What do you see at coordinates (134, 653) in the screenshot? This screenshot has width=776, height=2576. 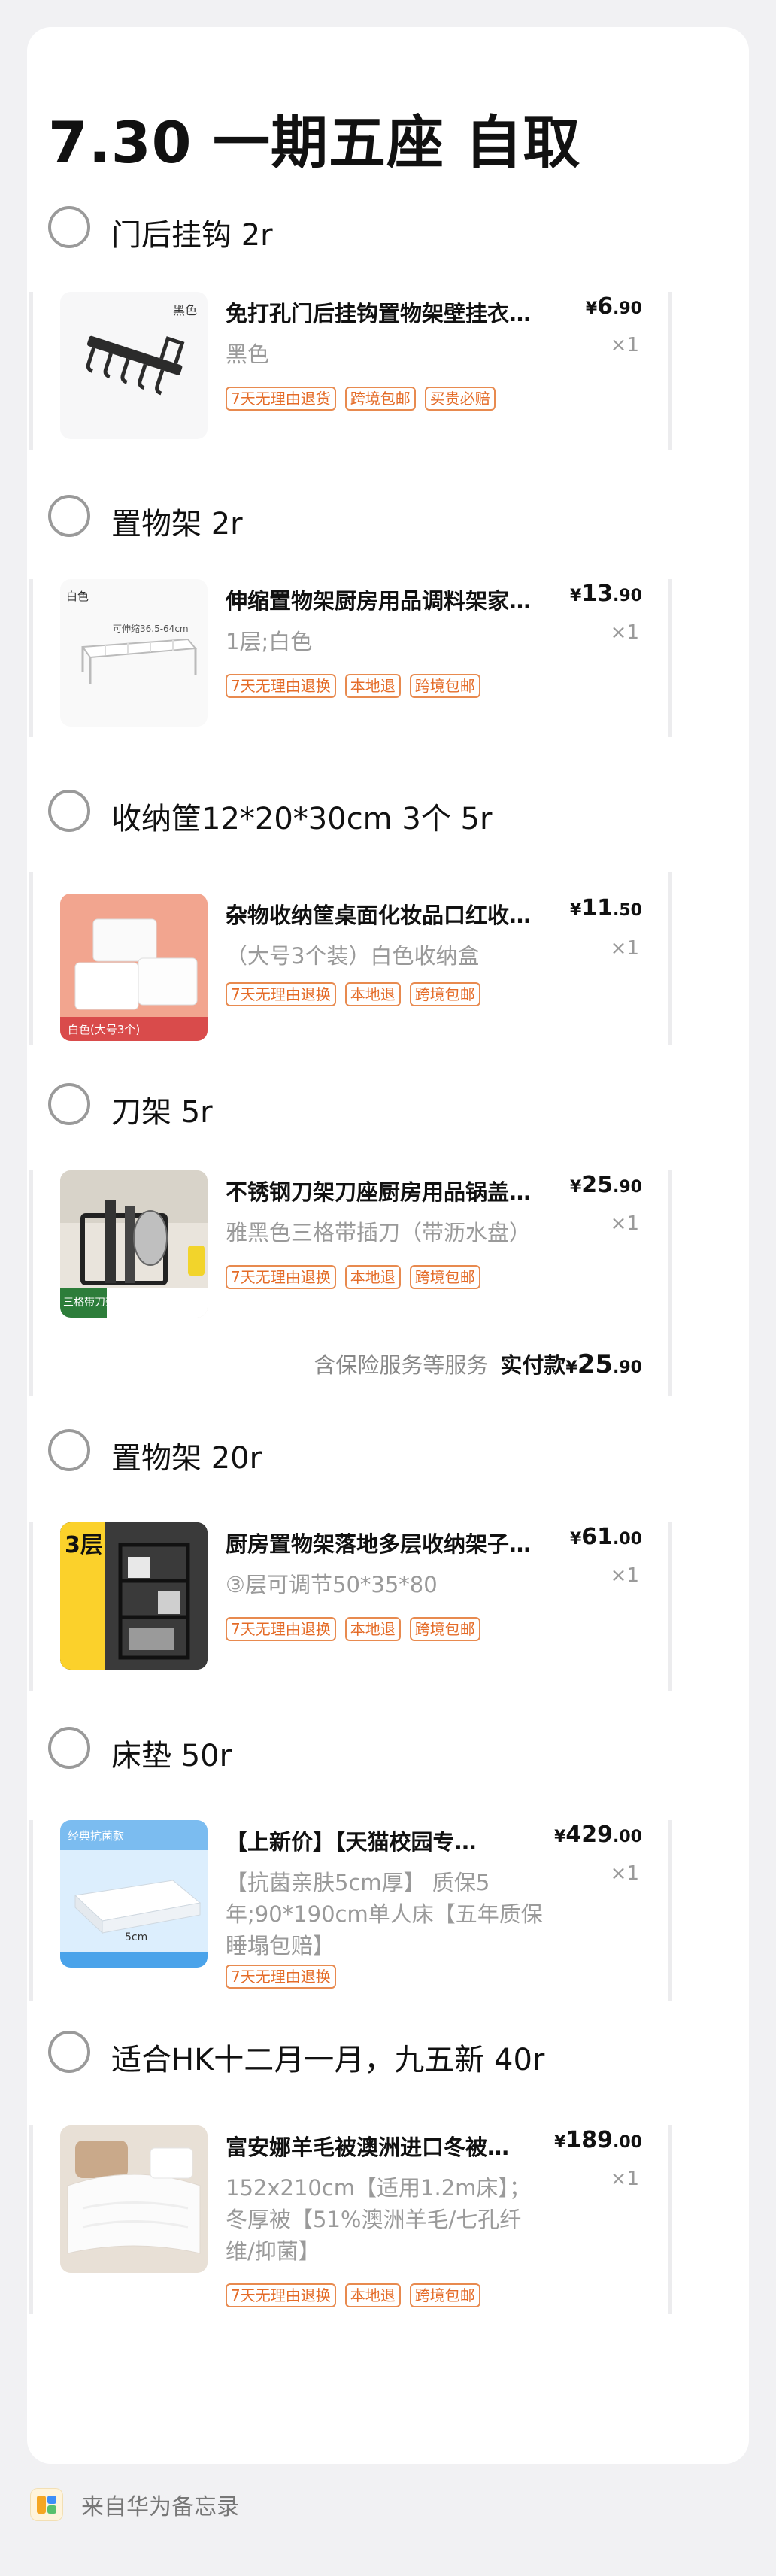 I see `product-thumbnail: 白色 可伸缩36.5-64cm` at bounding box center [134, 653].